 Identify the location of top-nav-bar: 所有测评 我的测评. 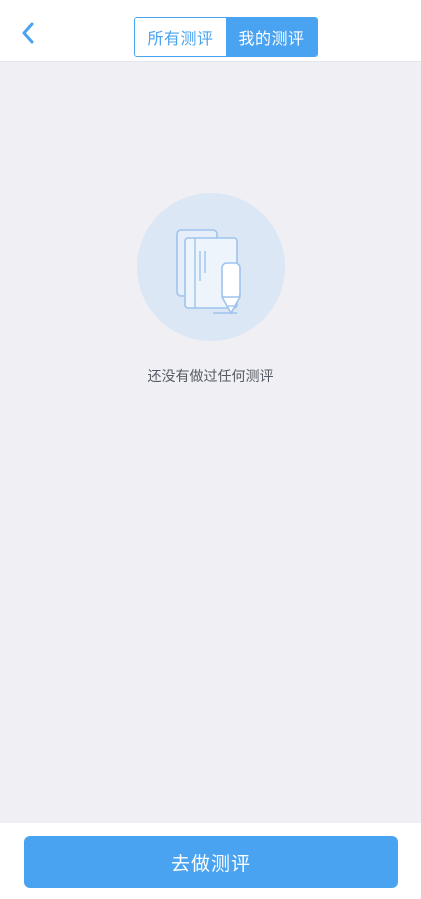
(210, 31).